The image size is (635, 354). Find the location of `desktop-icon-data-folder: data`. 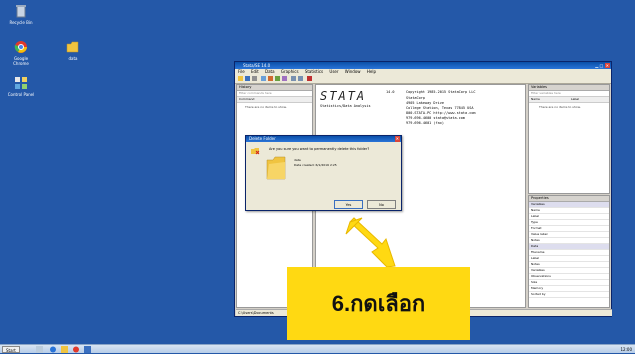

desktop-icon-data-folder: data is located at coordinates (73, 50).